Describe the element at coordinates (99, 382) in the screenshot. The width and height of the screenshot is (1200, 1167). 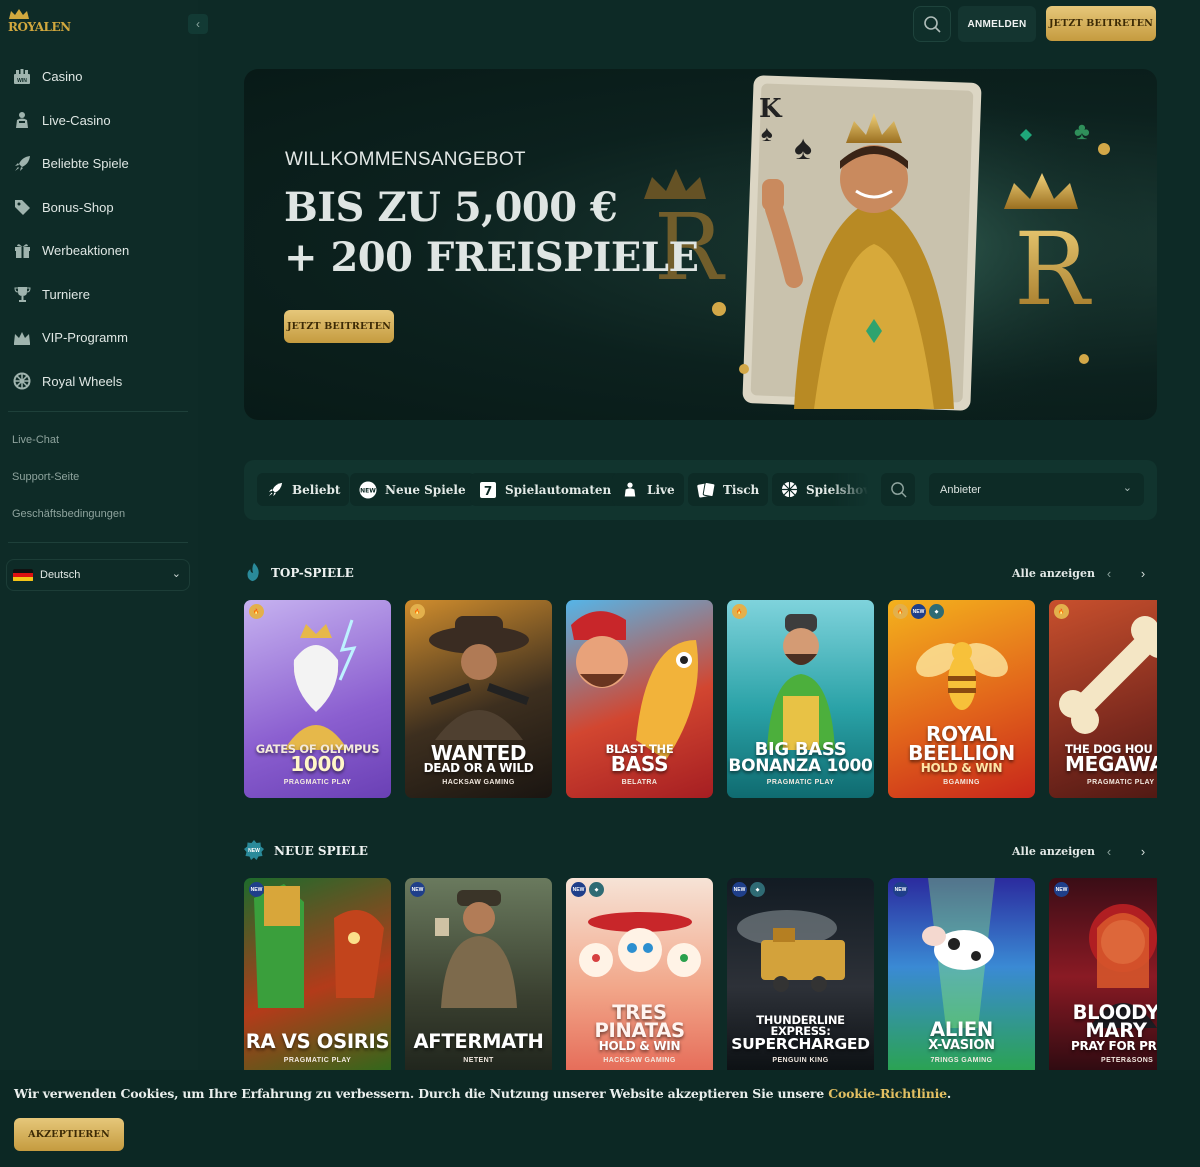
I see `sidebar-item-royal-wheels: Royal Wheels` at that location.